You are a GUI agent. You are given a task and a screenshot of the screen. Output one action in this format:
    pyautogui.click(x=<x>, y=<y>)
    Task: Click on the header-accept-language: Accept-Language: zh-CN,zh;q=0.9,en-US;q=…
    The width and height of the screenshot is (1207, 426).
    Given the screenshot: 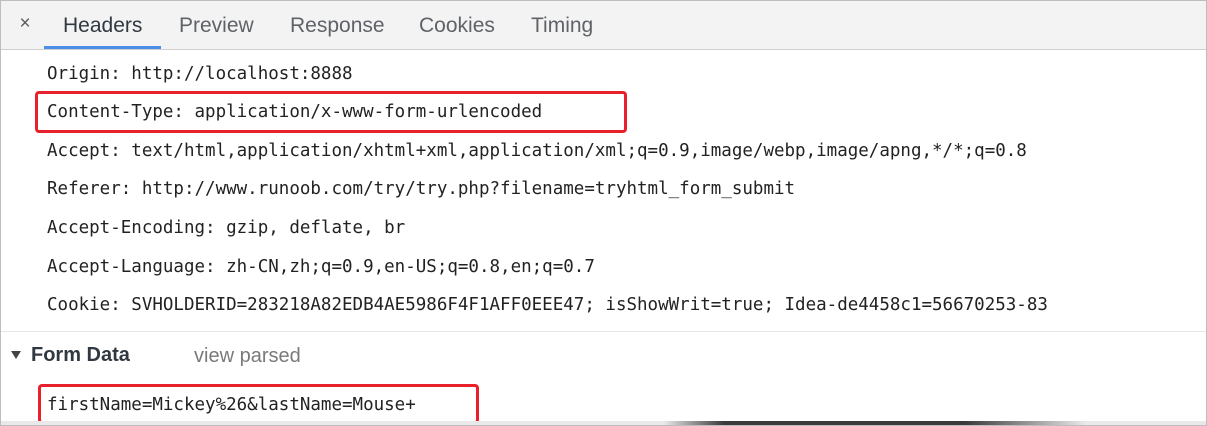 What is the action you would take?
    pyautogui.click(x=321, y=267)
    